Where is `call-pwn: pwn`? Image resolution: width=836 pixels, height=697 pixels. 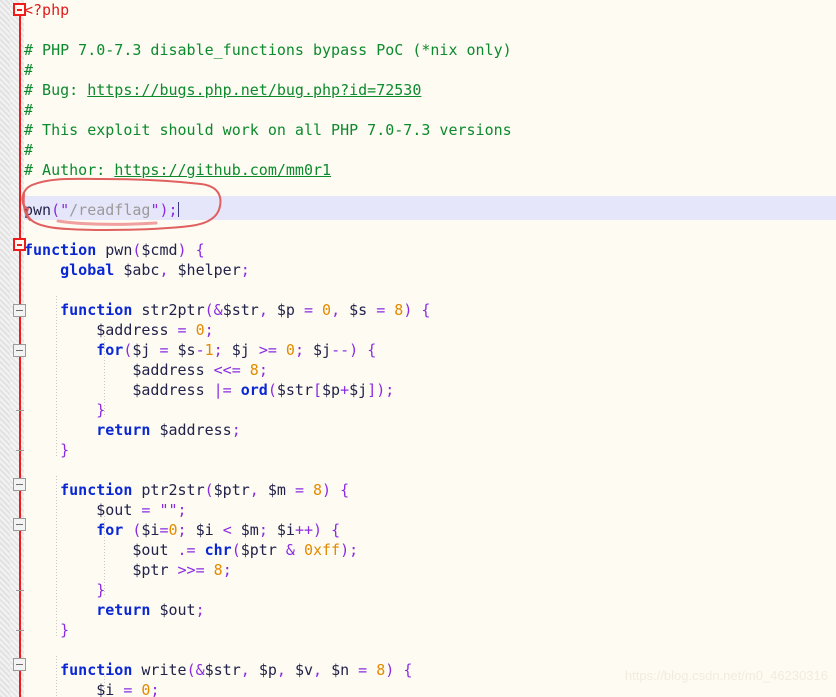
call-pwn: pwn is located at coordinates (38, 210).